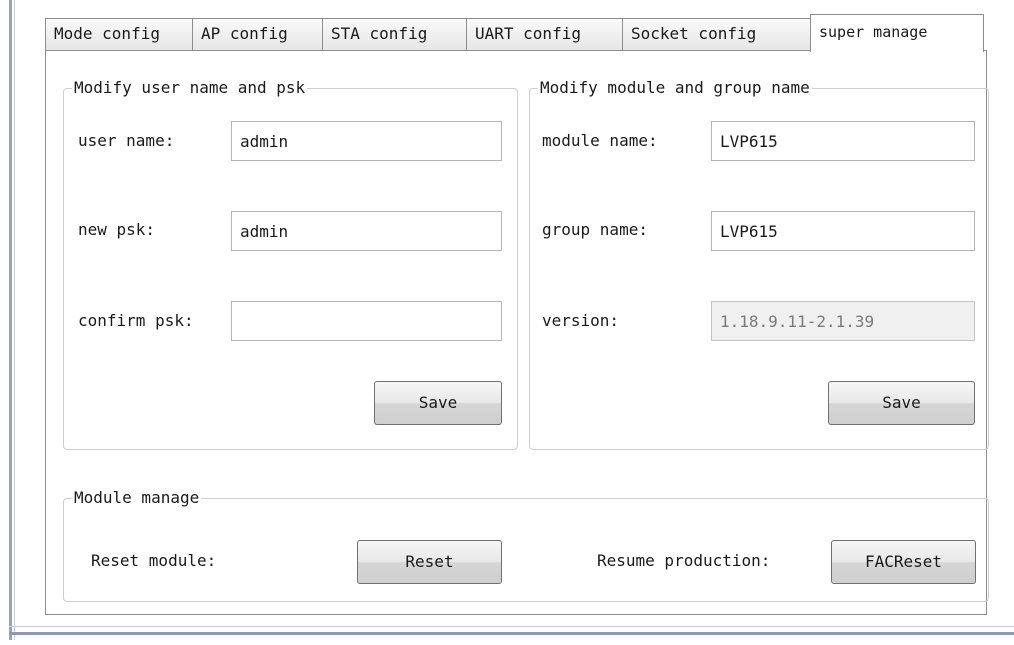 This screenshot has width=1014, height=645. What do you see at coordinates (511, 633) in the screenshot?
I see `window-bottom-border` at bounding box center [511, 633].